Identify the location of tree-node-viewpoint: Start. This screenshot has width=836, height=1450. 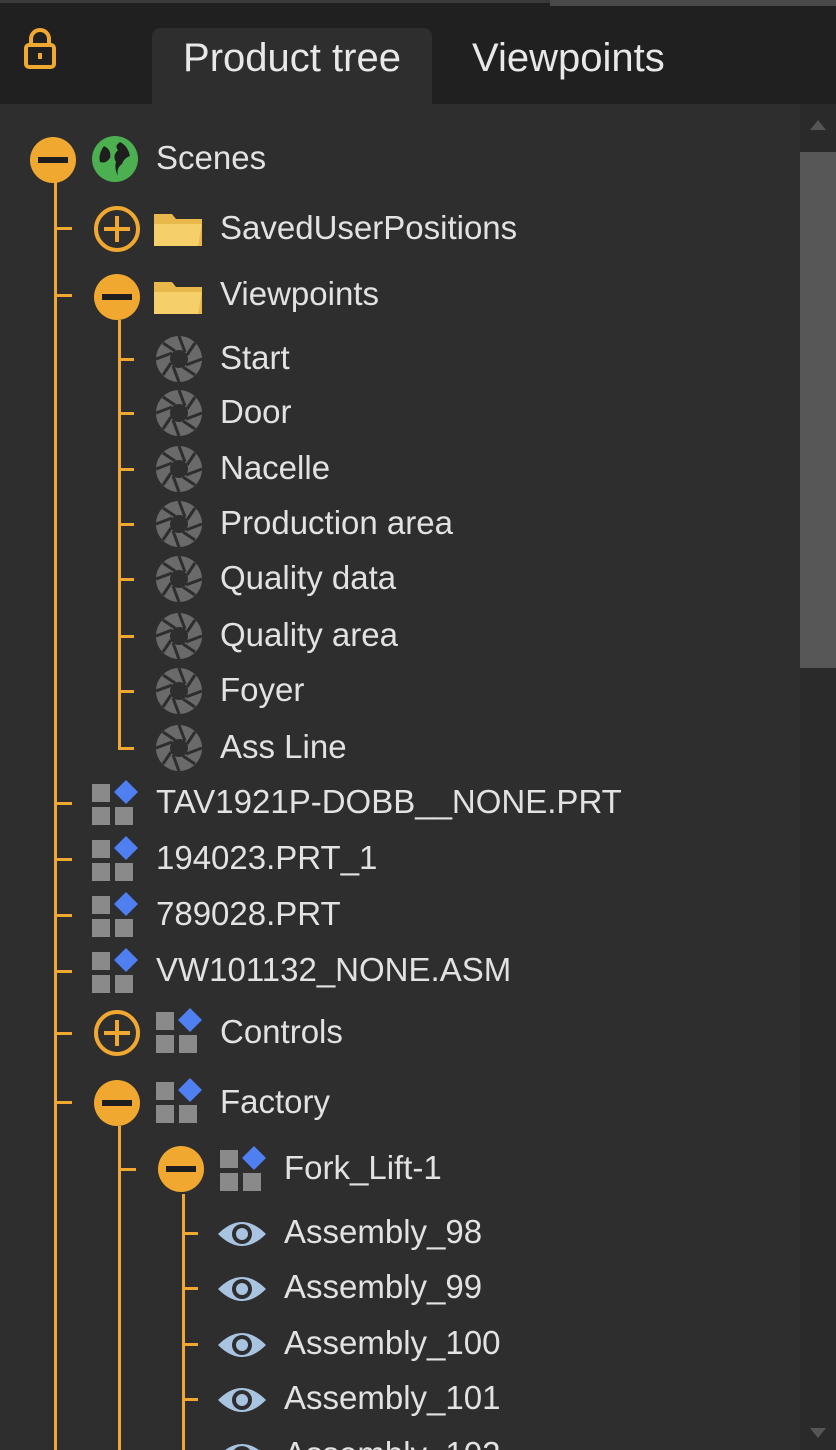
(400, 360).